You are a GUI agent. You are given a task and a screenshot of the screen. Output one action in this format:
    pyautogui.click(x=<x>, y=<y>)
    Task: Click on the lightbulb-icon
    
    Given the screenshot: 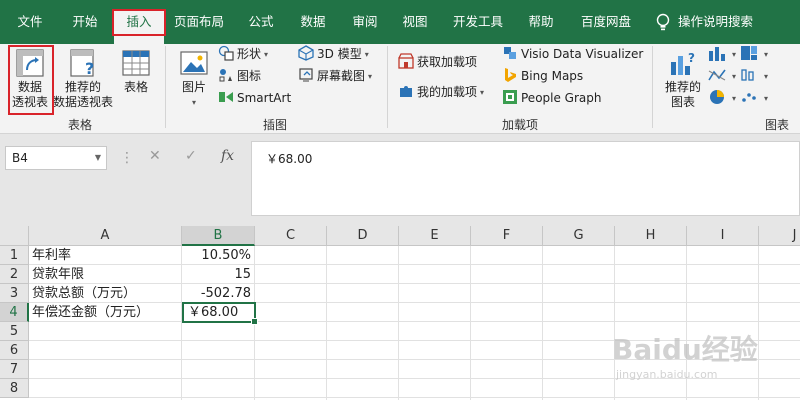 What is the action you would take?
    pyautogui.click(x=663, y=22)
    